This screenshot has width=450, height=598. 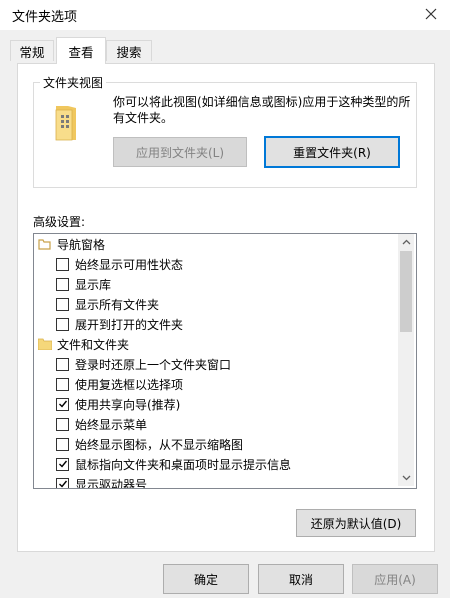 I want to click on close-icon, so click(x=431, y=14).